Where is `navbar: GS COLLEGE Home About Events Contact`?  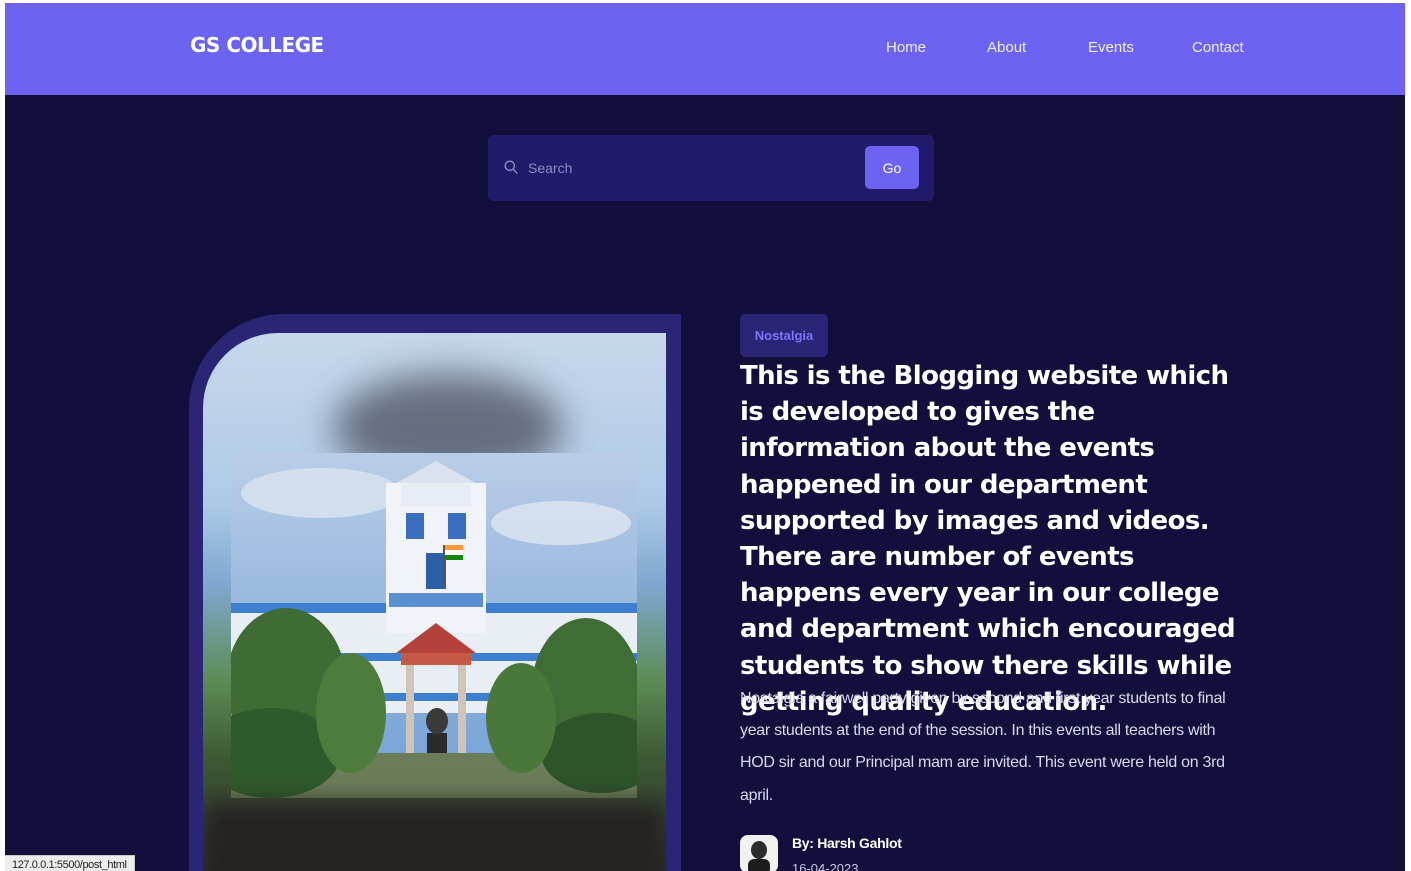 navbar: GS COLLEGE Home About Events Contact is located at coordinates (705, 49).